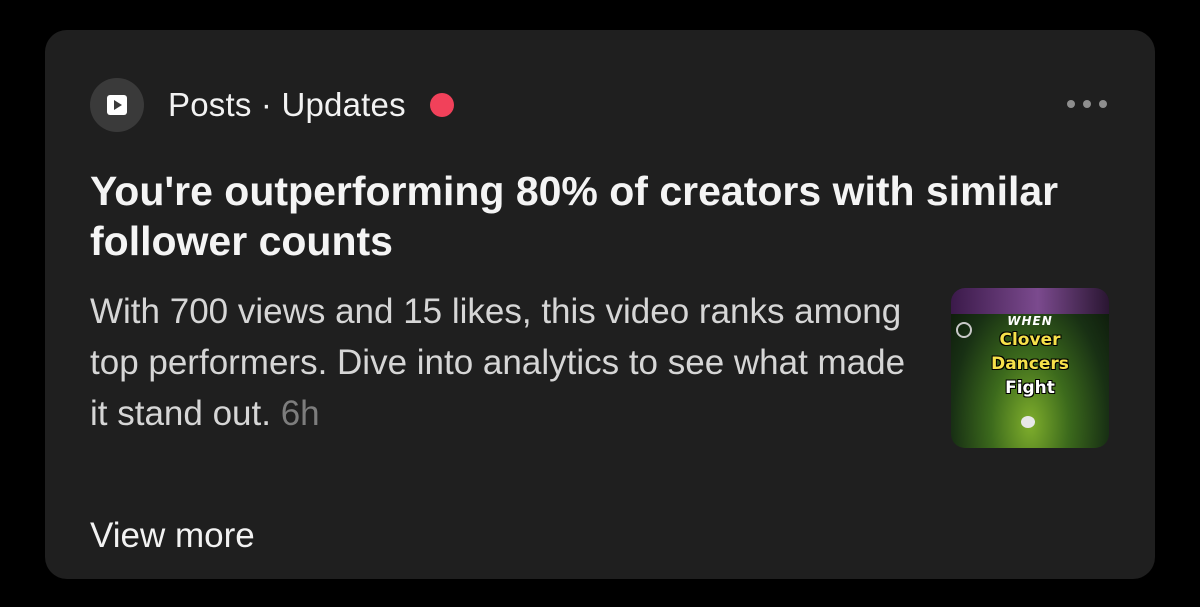  What do you see at coordinates (1030, 364) in the screenshot?
I see `thumbnail-line-3: Dancers` at bounding box center [1030, 364].